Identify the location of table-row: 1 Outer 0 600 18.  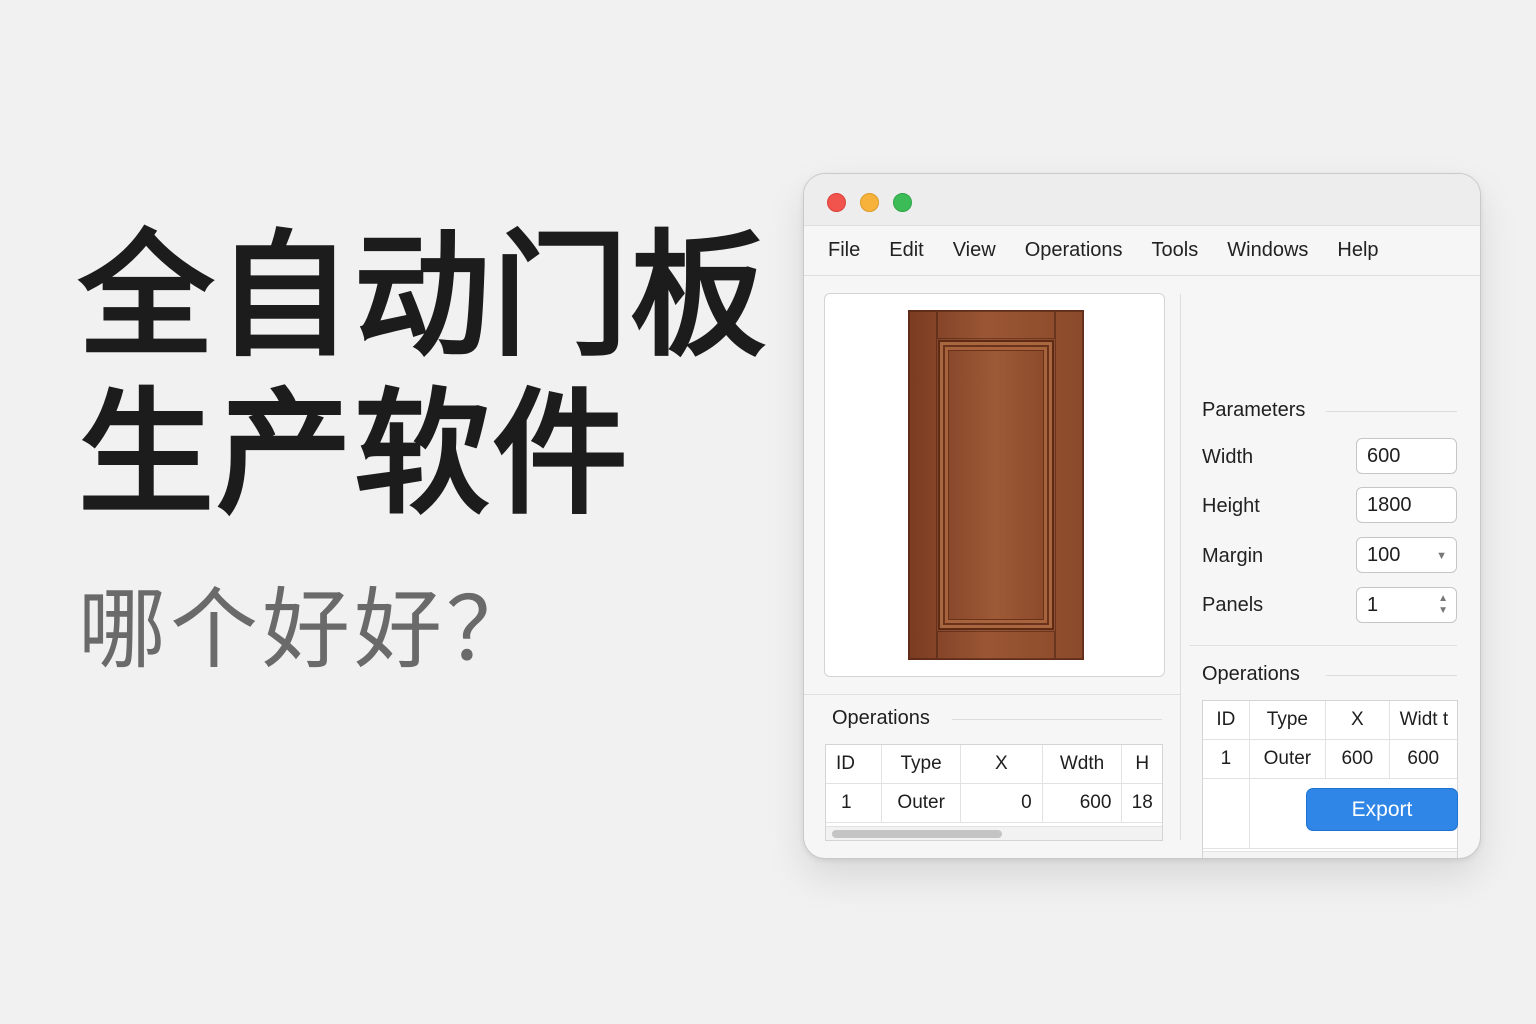
(994, 803).